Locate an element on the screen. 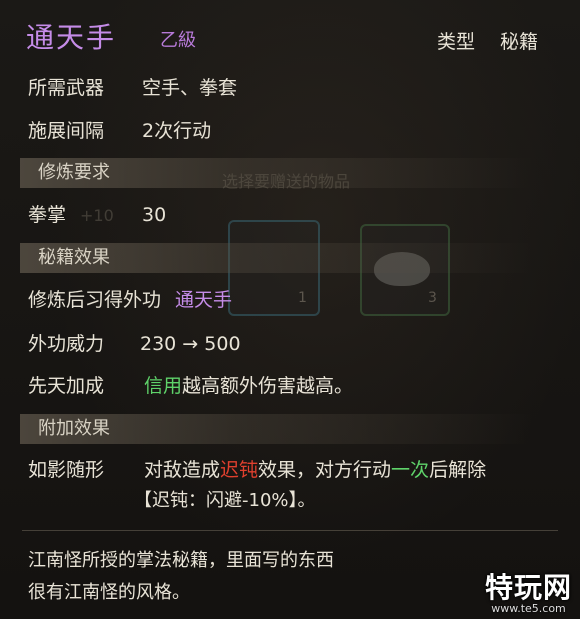 Image resolution: width=580 pixels, height=619 pixels. interval-value: 2次行动 is located at coordinates (177, 131).